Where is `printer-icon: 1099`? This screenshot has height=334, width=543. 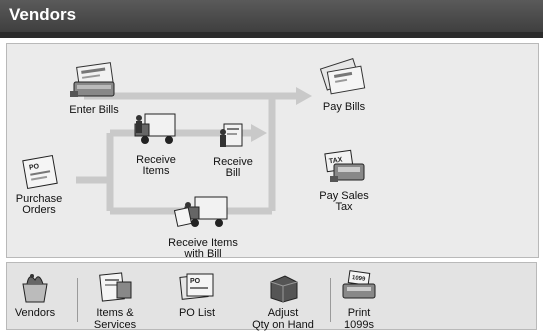 printer-icon: 1099 is located at coordinates (359, 284).